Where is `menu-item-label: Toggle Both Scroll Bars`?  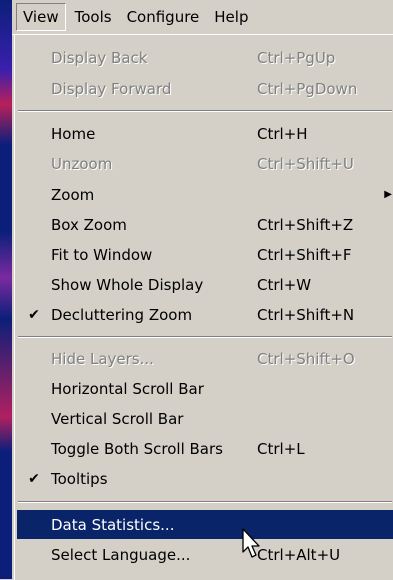 menu-item-label: Toggle Both Scroll Bars is located at coordinates (137, 448).